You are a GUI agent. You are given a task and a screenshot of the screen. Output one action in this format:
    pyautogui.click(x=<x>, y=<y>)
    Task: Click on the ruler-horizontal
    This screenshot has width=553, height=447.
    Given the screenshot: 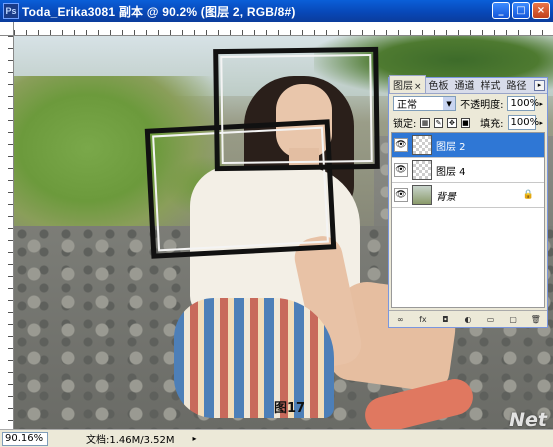 What is the action you would take?
    pyautogui.click(x=283, y=29)
    